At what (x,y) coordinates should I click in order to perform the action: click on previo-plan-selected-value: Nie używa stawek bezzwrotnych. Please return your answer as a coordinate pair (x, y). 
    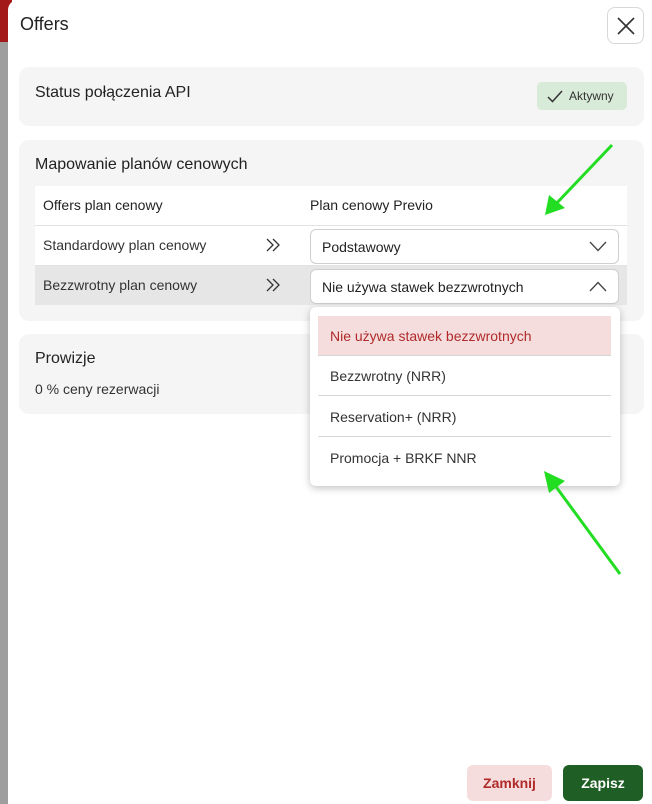
    Looking at the image, I should click on (423, 287).